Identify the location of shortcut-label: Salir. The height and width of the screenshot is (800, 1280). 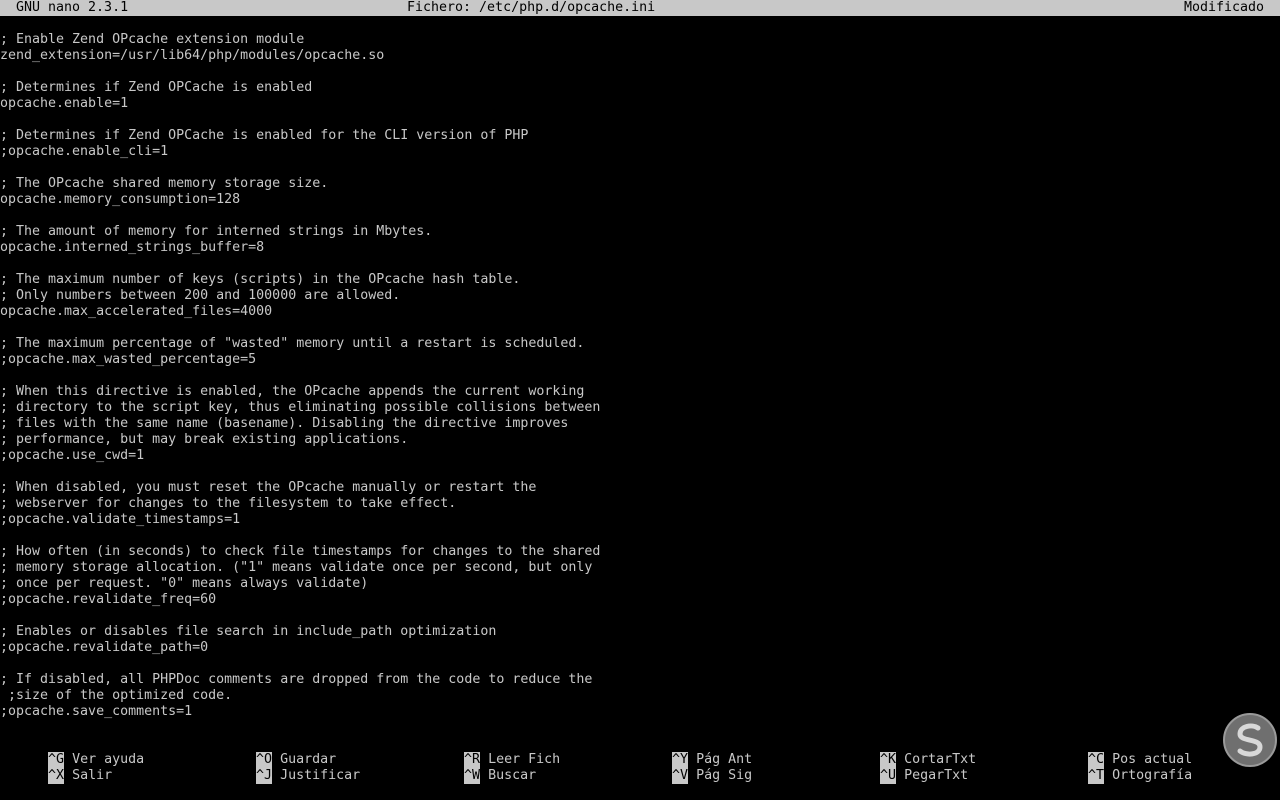
(92, 775).